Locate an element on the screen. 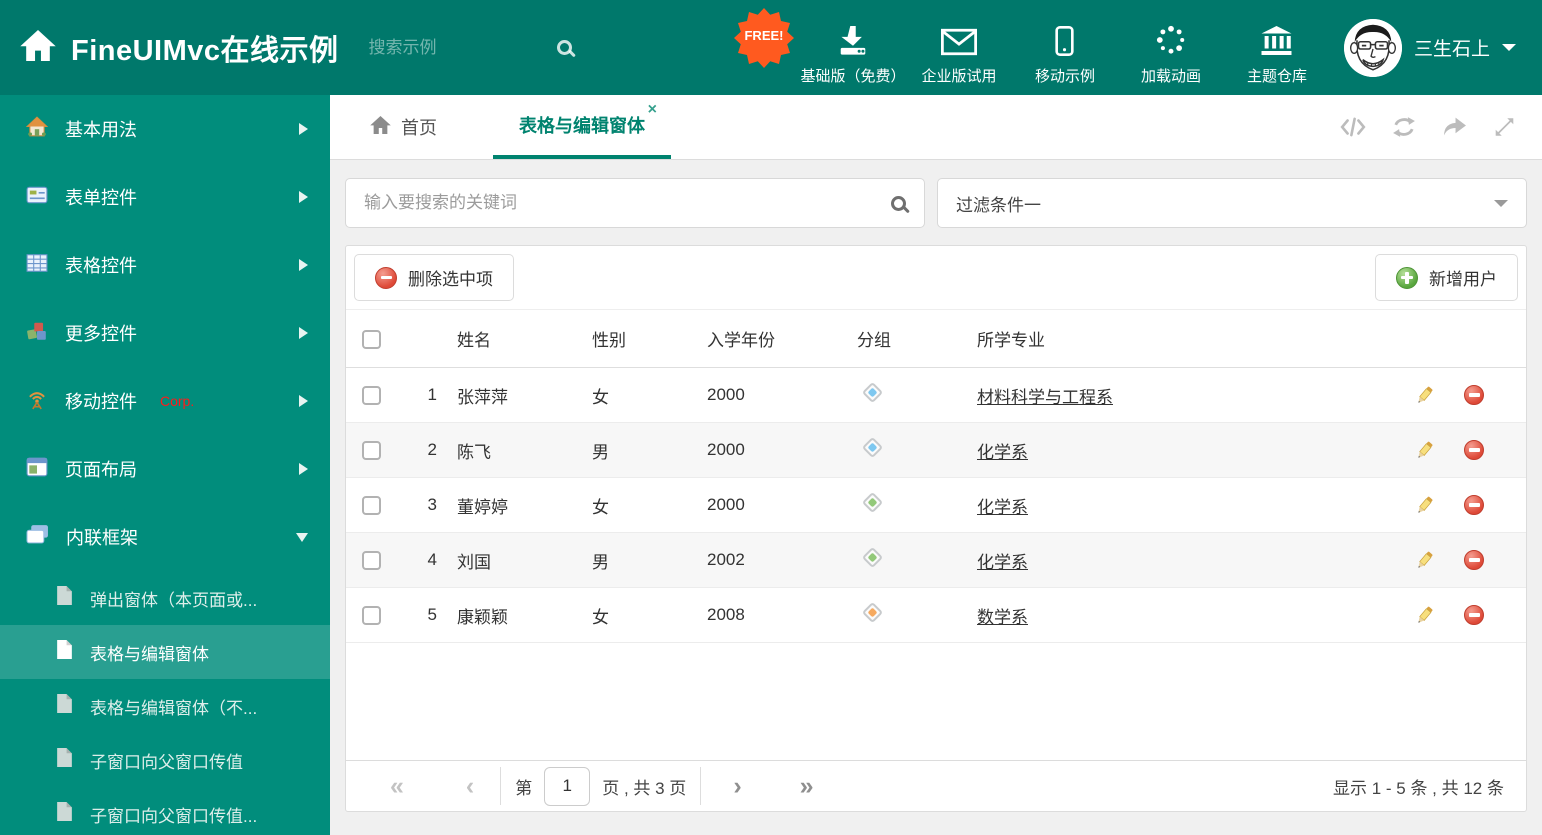 The width and height of the screenshot is (1542, 835). cubes-icon is located at coordinates (37, 333).